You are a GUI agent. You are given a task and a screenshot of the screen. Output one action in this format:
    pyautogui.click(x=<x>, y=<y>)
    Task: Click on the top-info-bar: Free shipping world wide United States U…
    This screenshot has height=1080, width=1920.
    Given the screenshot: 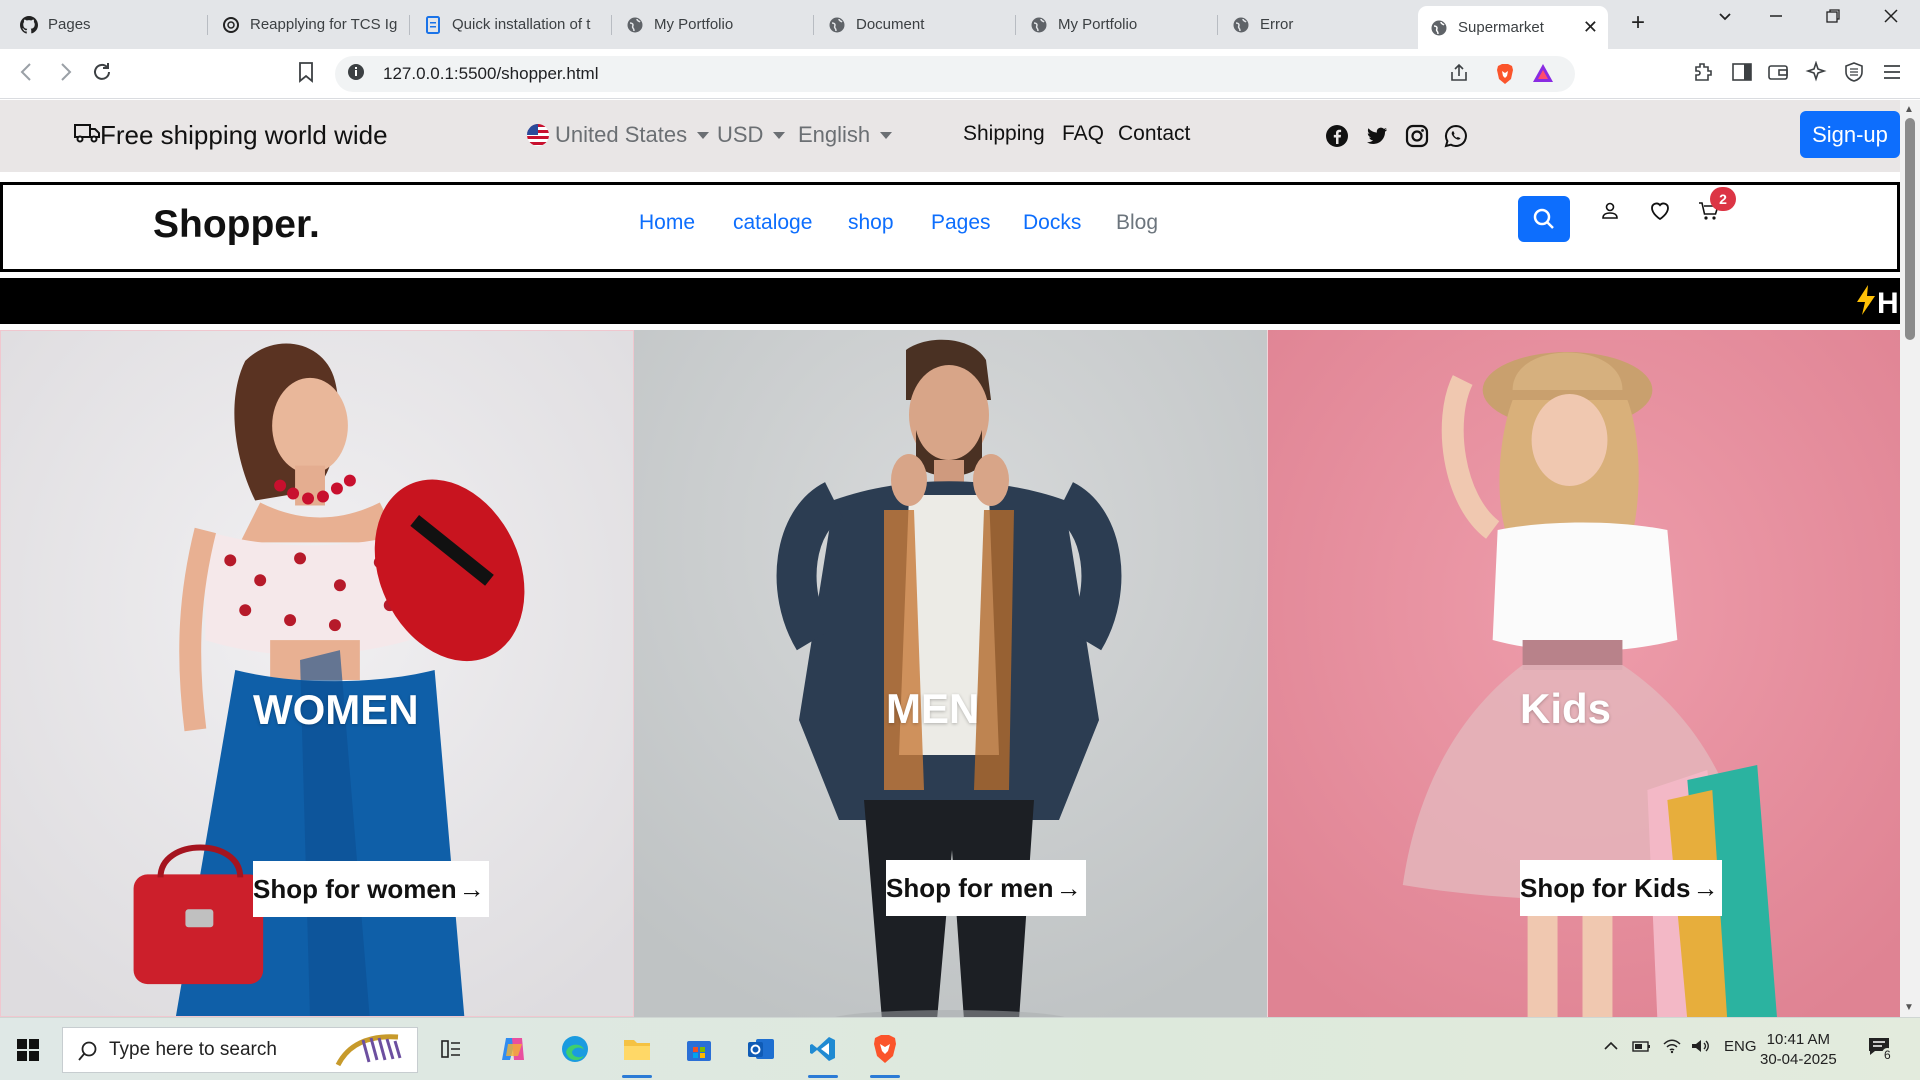 What is the action you would take?
    pyautogui.click(x=950, y=136)
    